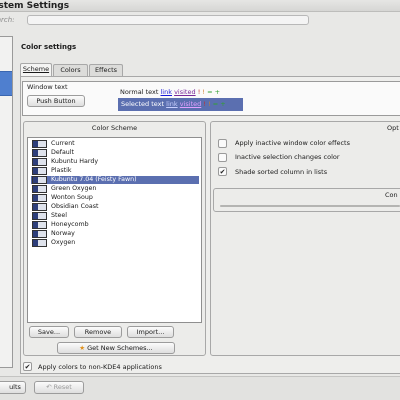  I want to click on contrast-slider, so click(310, 206).